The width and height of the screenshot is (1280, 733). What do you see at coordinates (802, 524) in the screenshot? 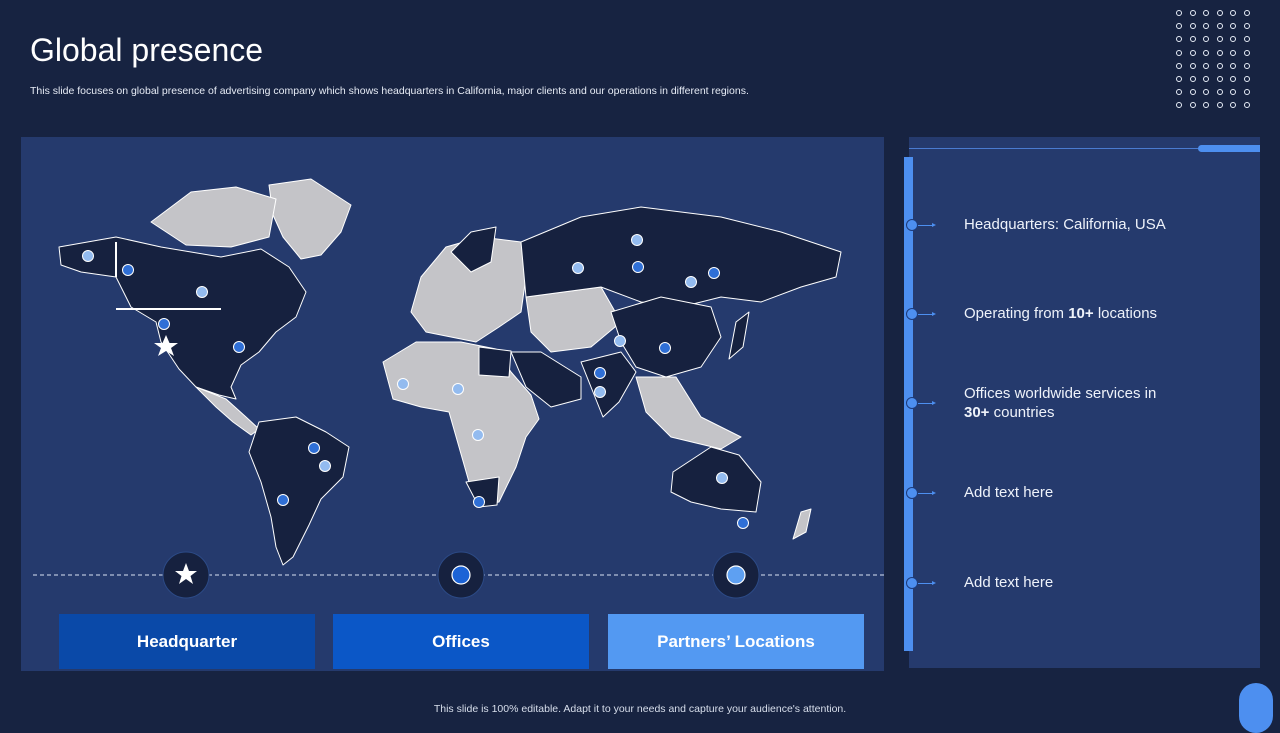
I see `new-zealand` at bounding box center [802, 524].